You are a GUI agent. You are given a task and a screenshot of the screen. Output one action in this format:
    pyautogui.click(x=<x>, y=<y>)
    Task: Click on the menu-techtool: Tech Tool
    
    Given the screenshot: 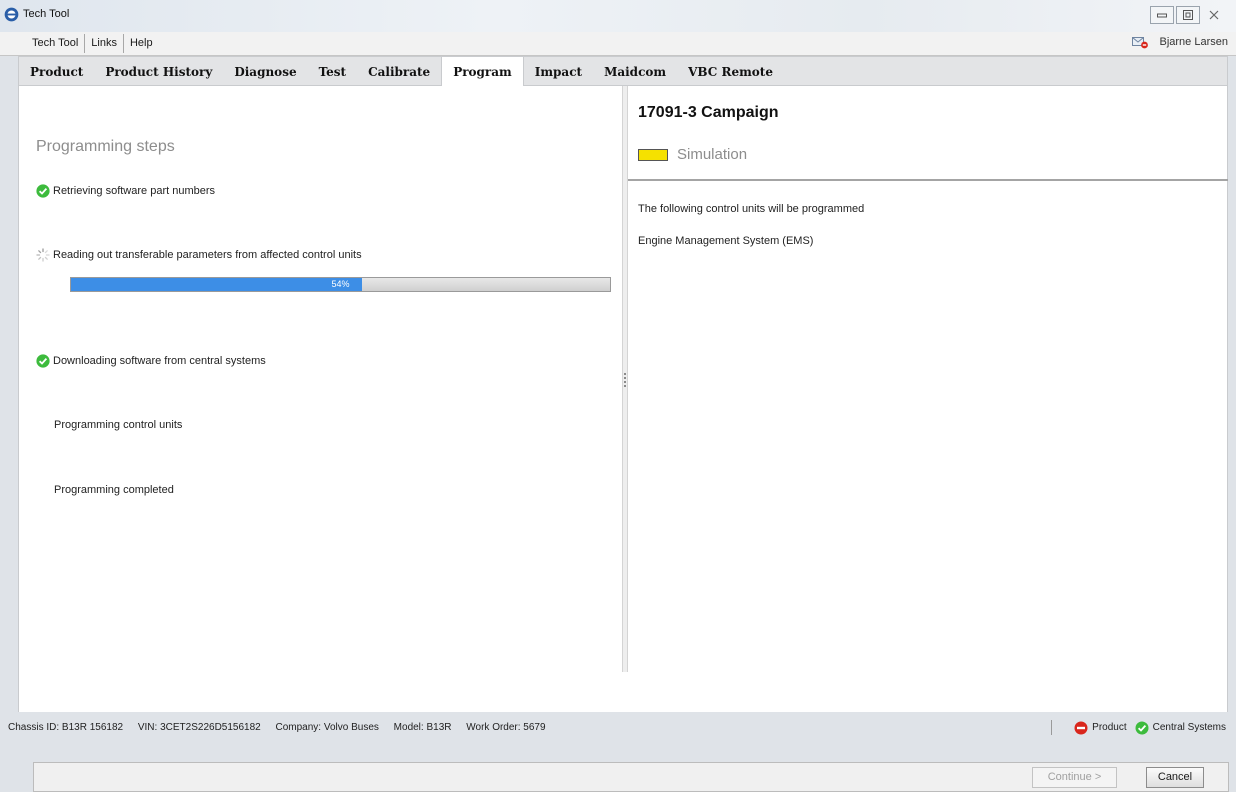 What is the action you would take?
    pyautogui.click(x=56, y=43)
    